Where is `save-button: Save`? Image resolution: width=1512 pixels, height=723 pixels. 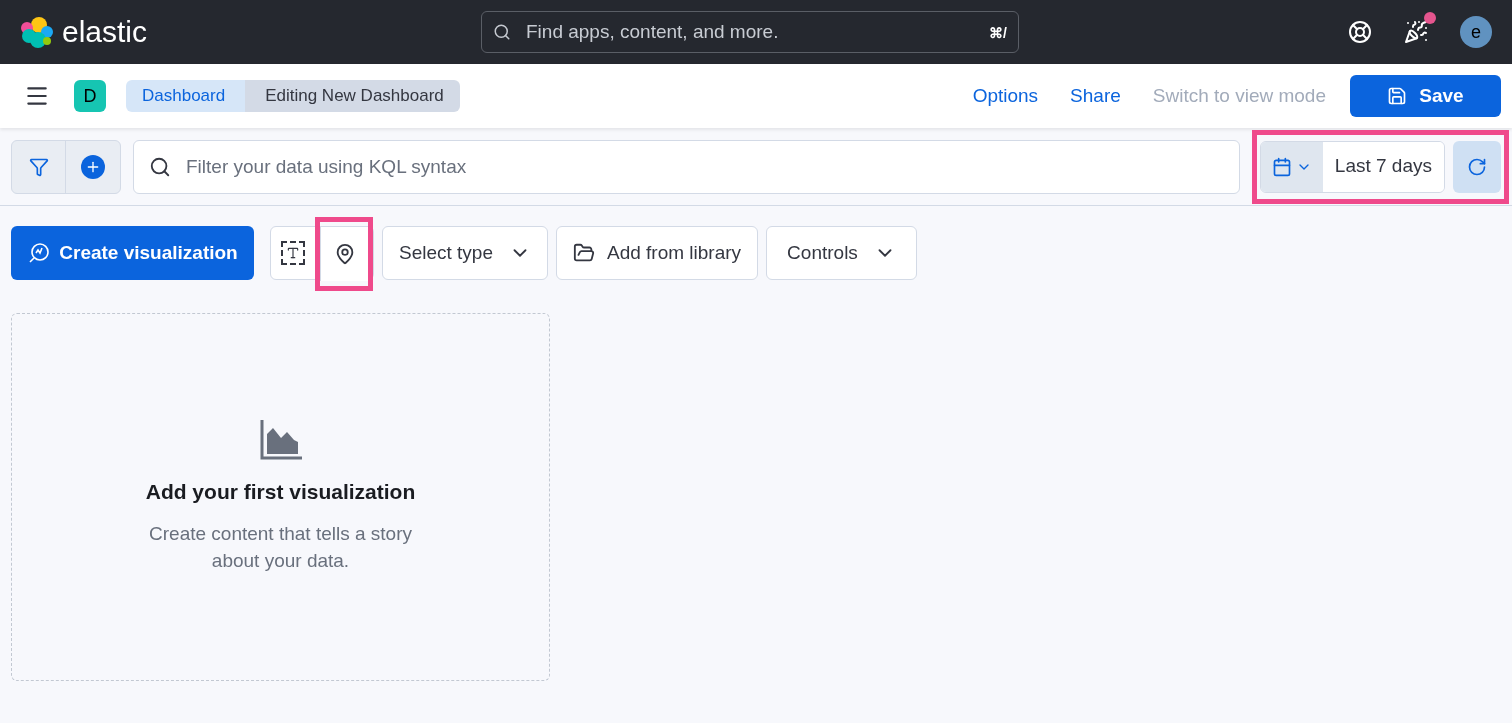 save-button: Save is located at coordinates (1425, 96).